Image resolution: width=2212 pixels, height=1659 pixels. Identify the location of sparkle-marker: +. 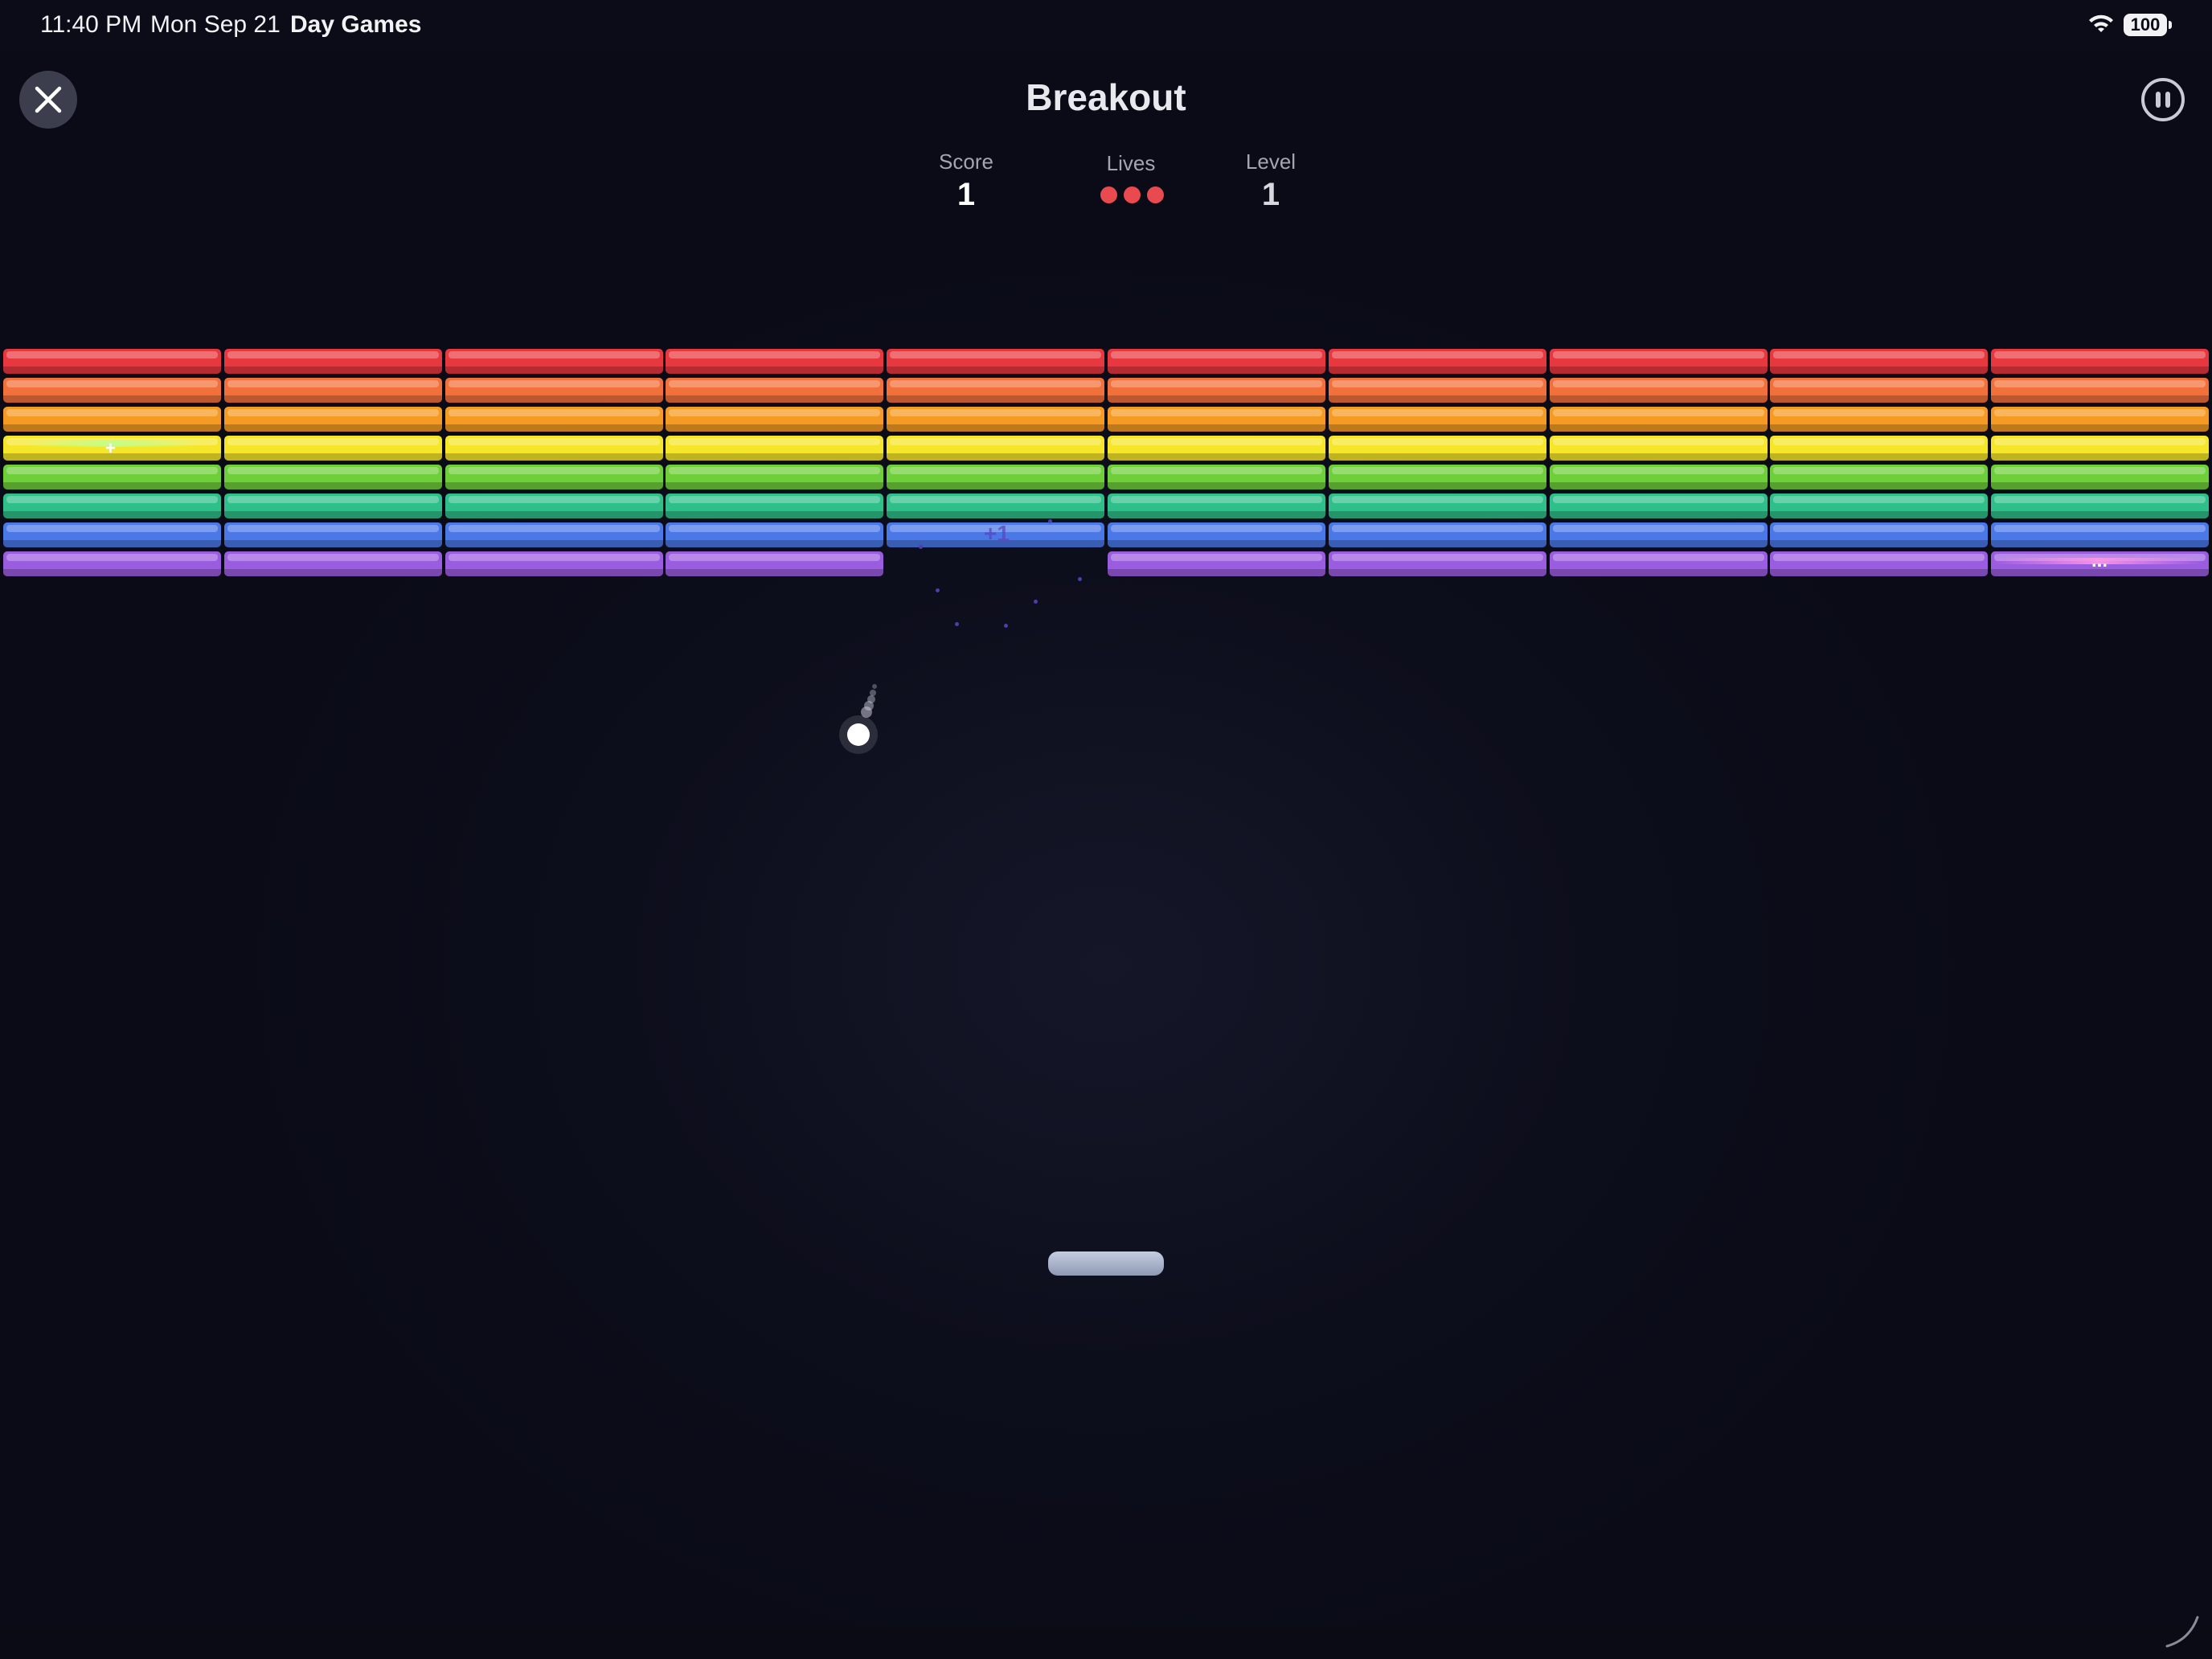
(111, 448).